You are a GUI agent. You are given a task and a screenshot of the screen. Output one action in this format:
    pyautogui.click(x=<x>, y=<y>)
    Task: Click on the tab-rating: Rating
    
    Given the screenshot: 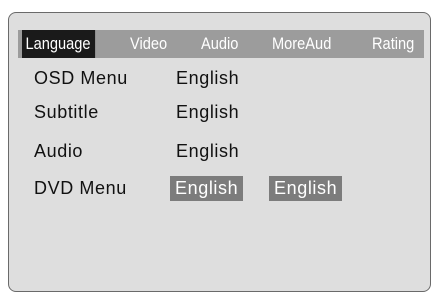 What is the action you would take?
    pyautogui.click(x=393, y=44)
    